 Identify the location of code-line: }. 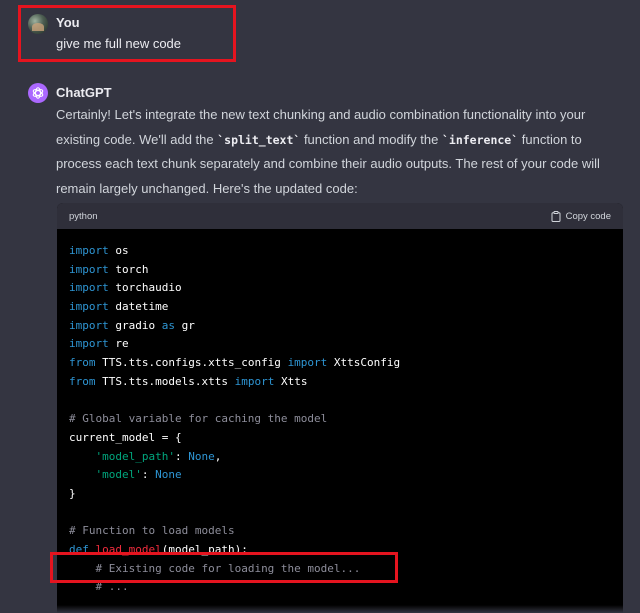
(340, 494).